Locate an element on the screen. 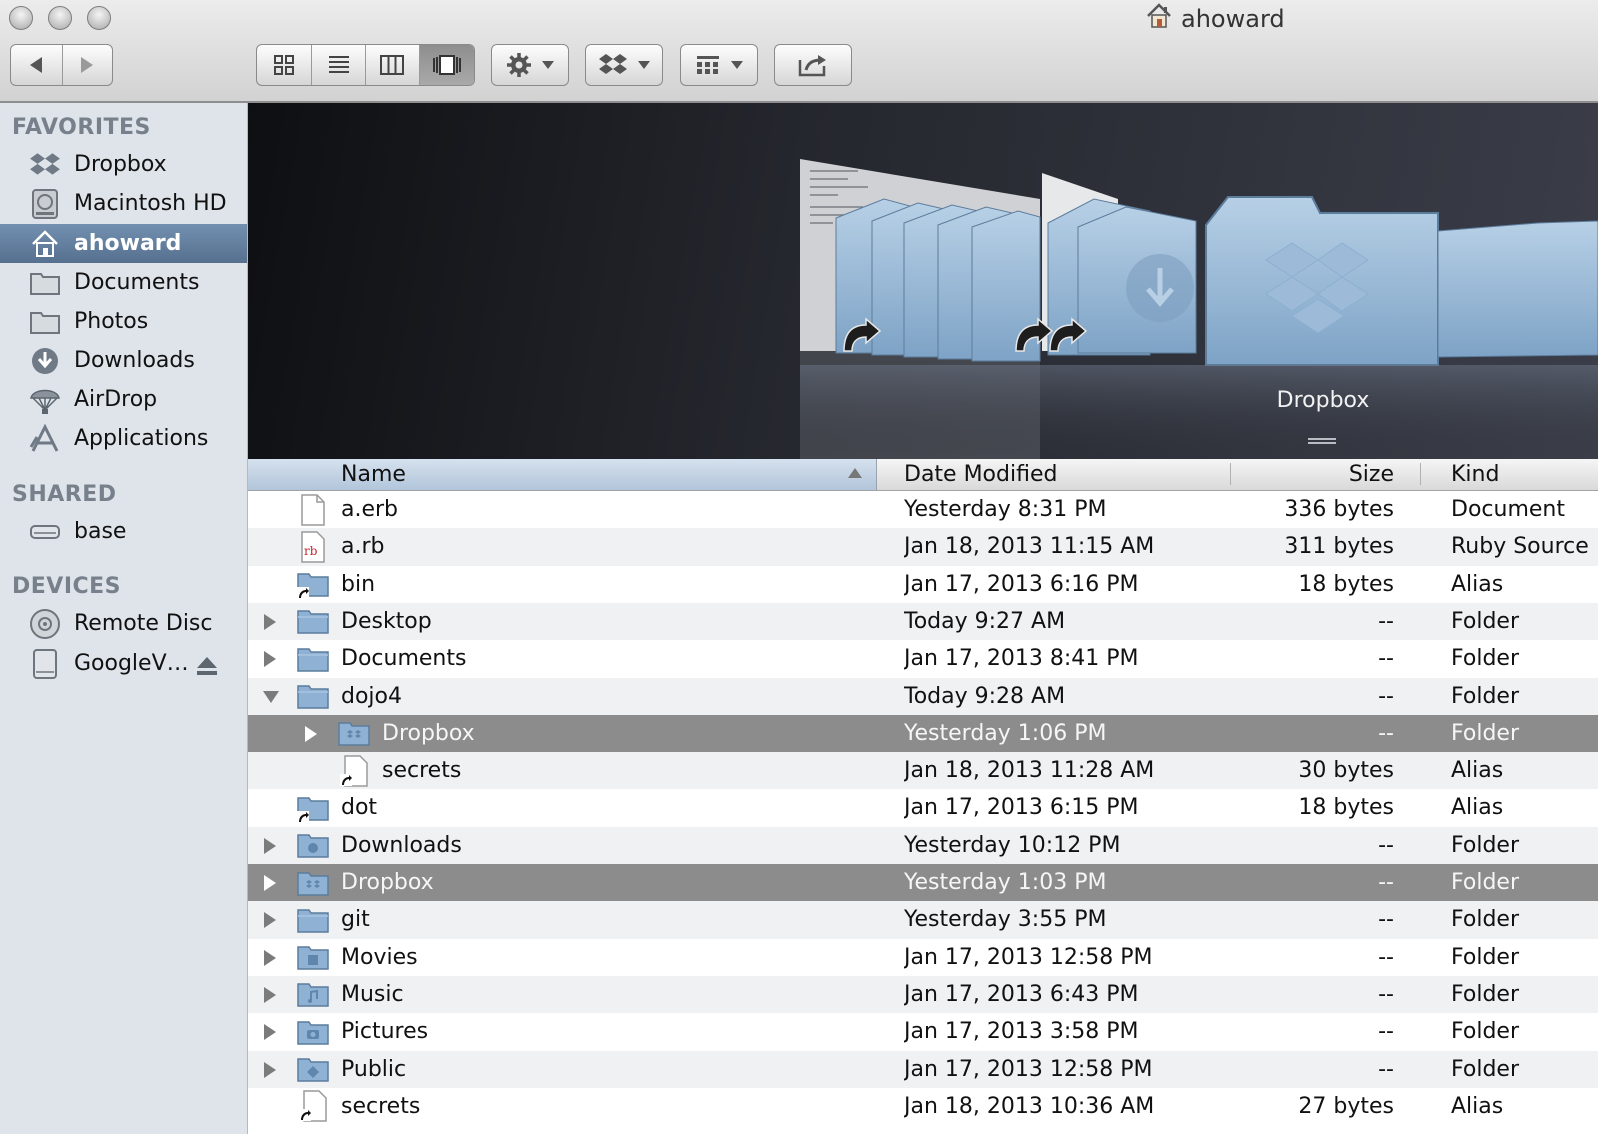 This screenshot has height=1134, width=1598. cover-flow-icon is located at coordinates (446, 65).